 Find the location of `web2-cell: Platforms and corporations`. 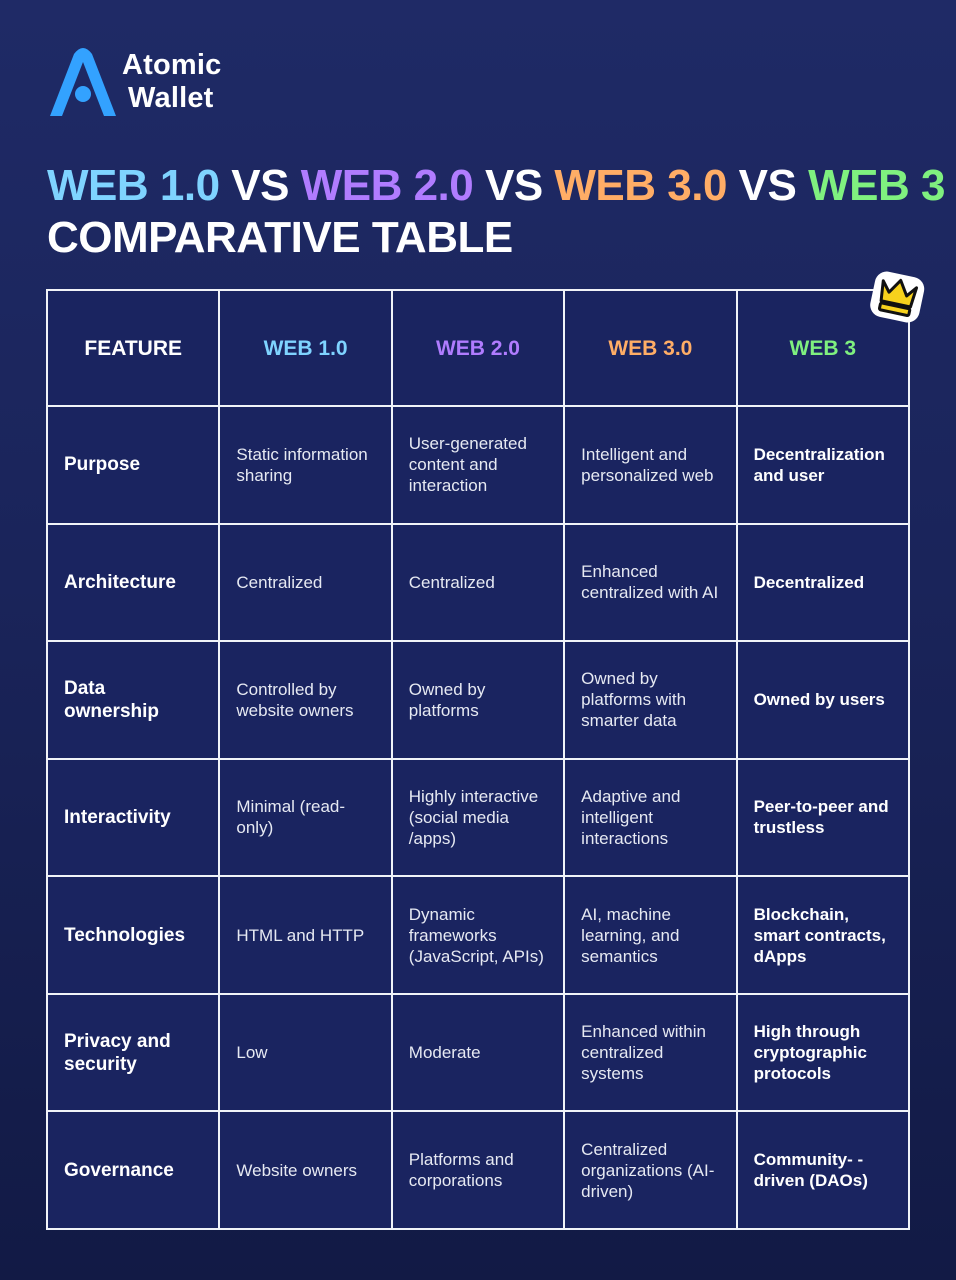

web2-cell: Platforms and corporations is located at coordinates (478, 1170).